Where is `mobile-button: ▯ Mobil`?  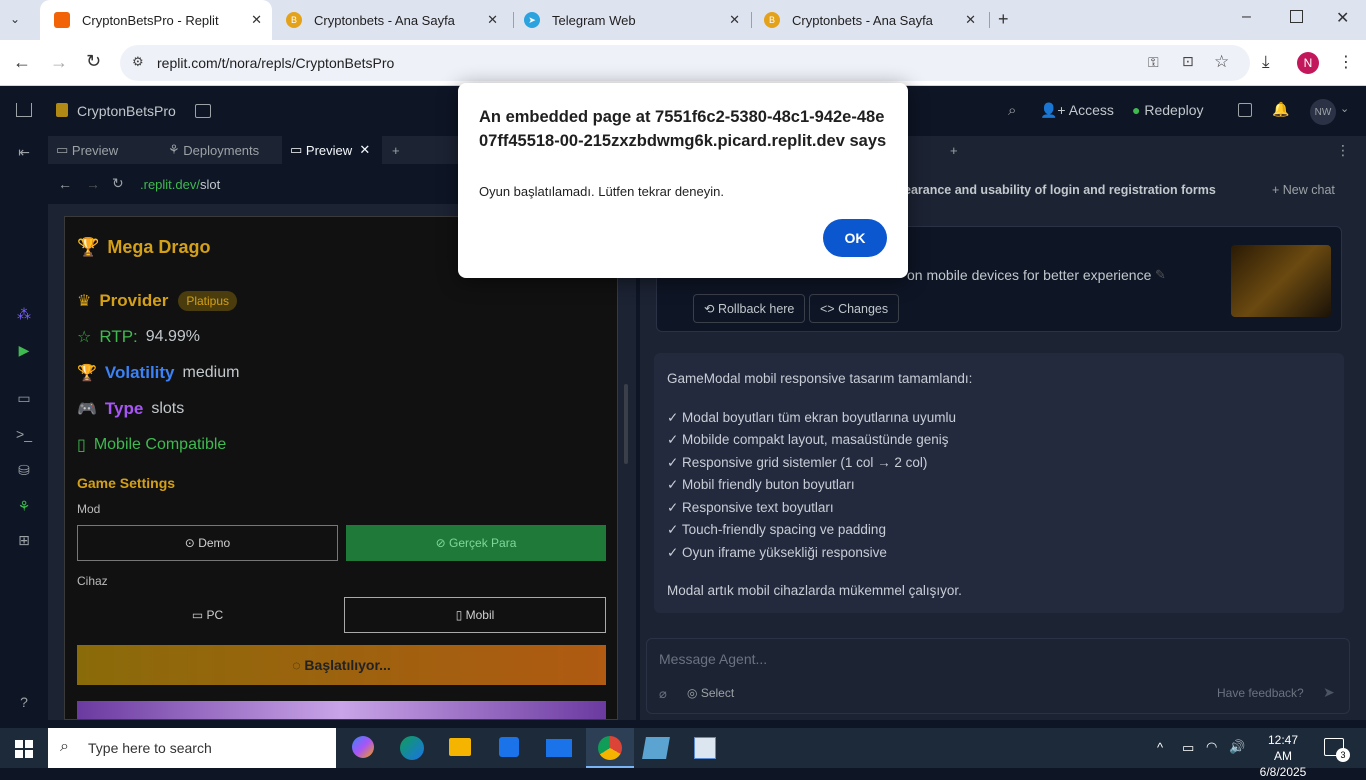 mobile-button: ▯ Mobil is located at coordinates (475, 615).